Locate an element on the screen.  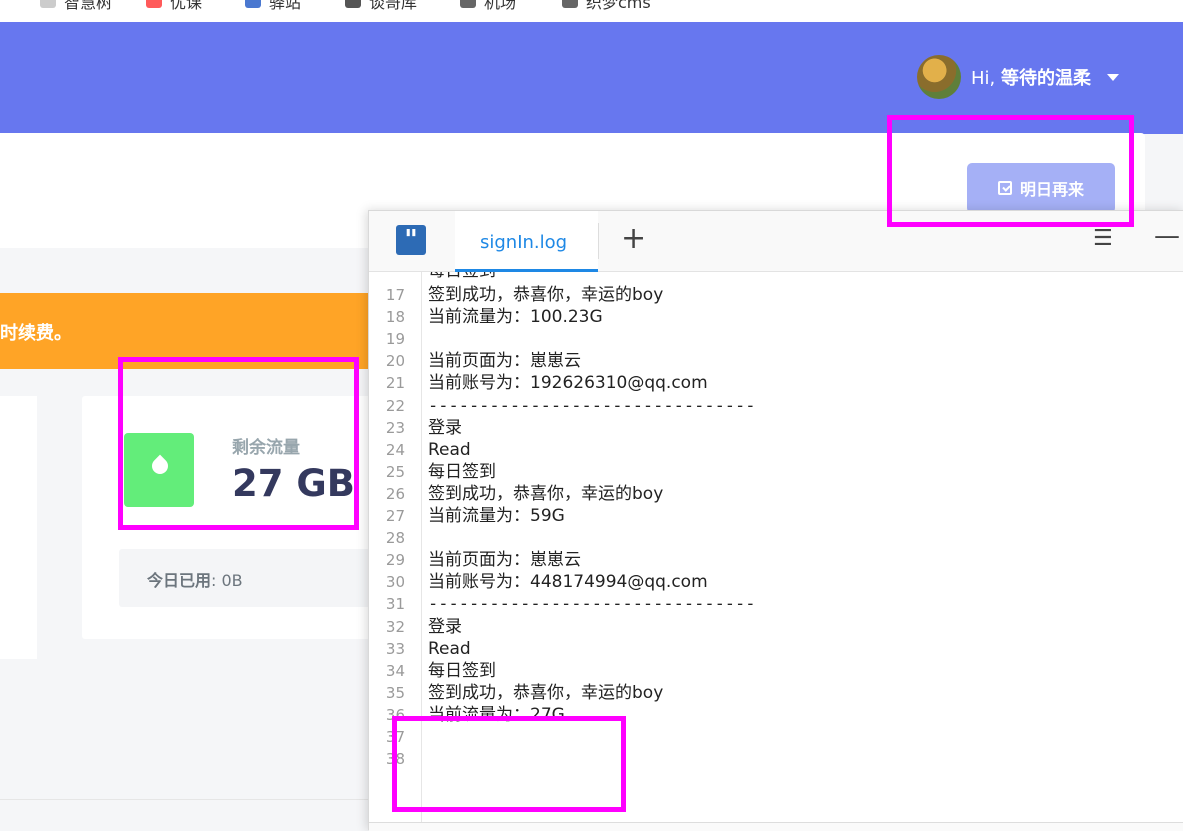
code-line: 19 is located at coordinates (776, 339).